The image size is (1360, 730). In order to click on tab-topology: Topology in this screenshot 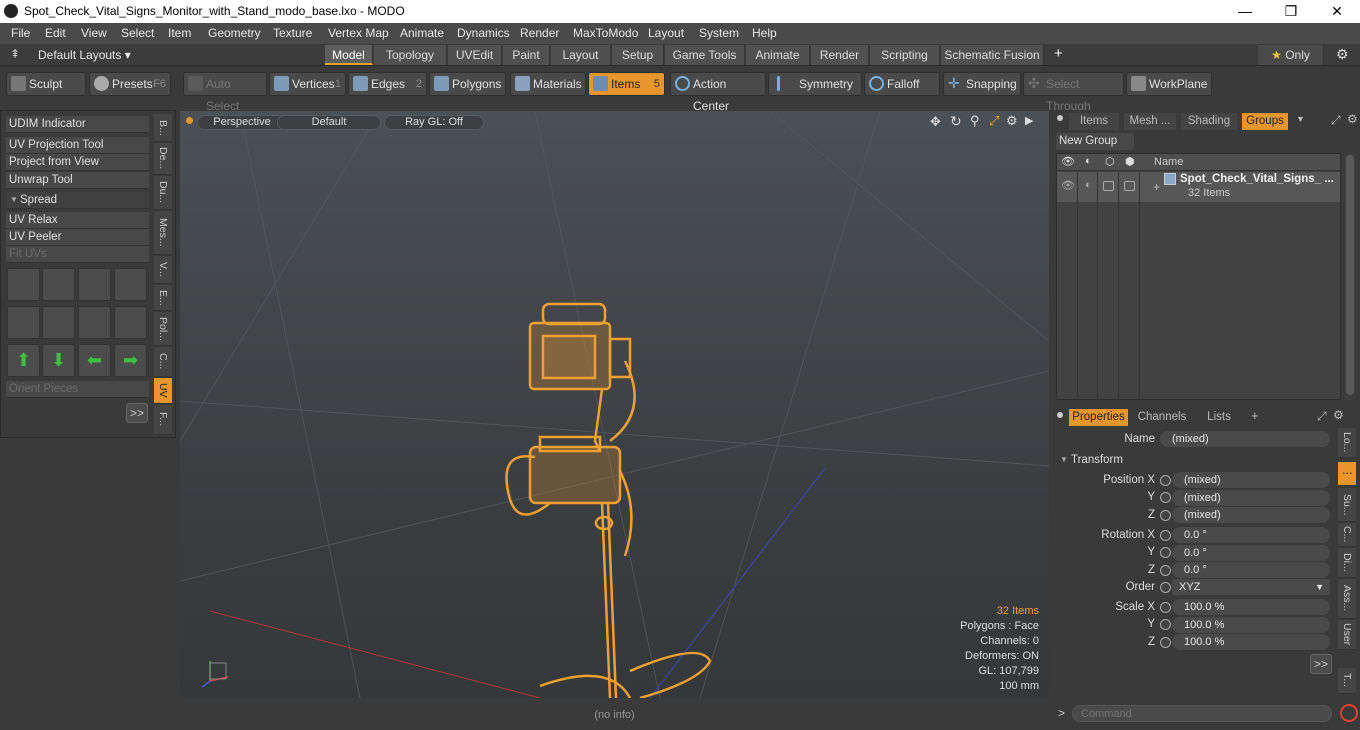, I will do `click(410, 55)`.